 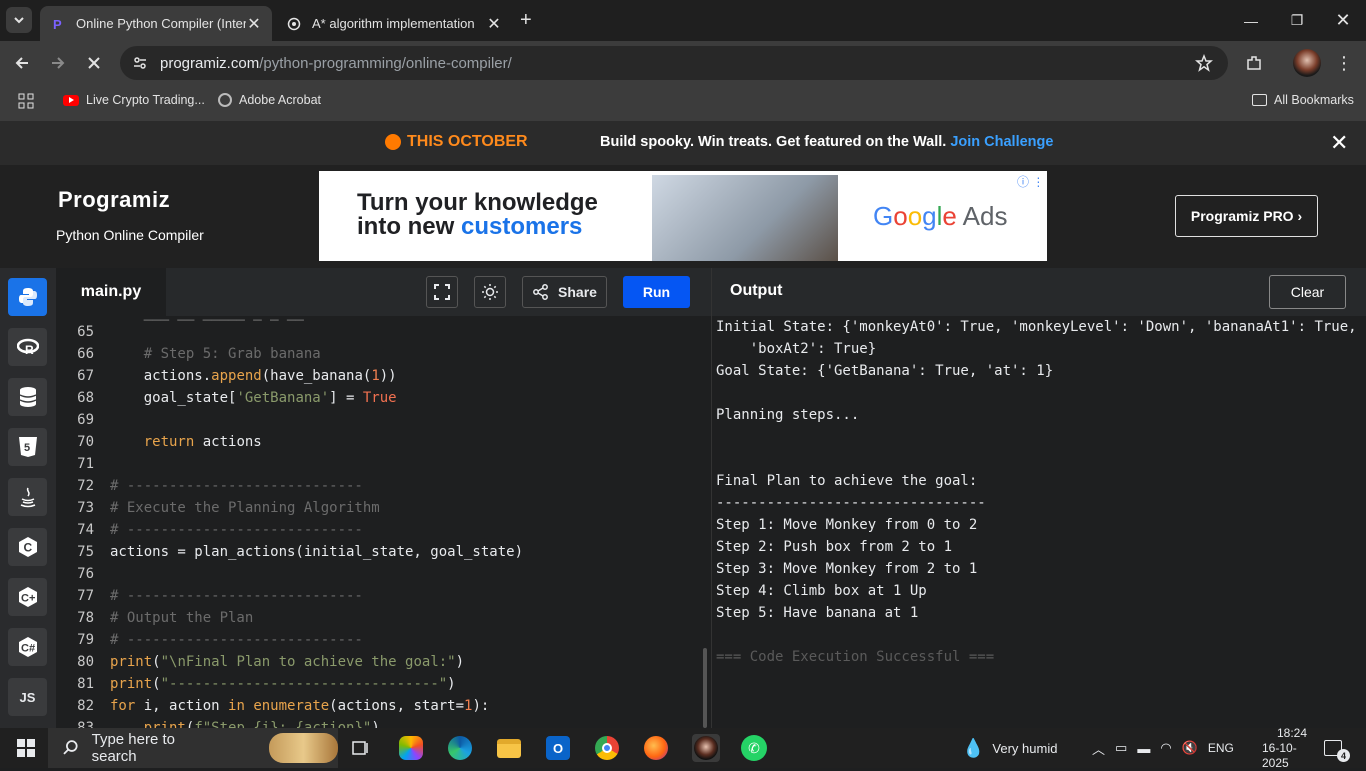 I want to click on weather-widget: 💧 Very humid, so click(x=1009, y=748).